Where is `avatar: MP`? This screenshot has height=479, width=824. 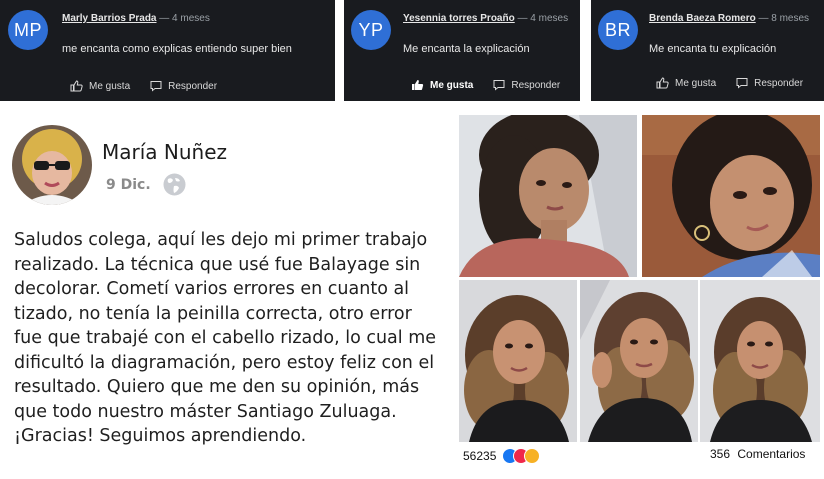 avatar: MP is located at coordinates (28, 30).